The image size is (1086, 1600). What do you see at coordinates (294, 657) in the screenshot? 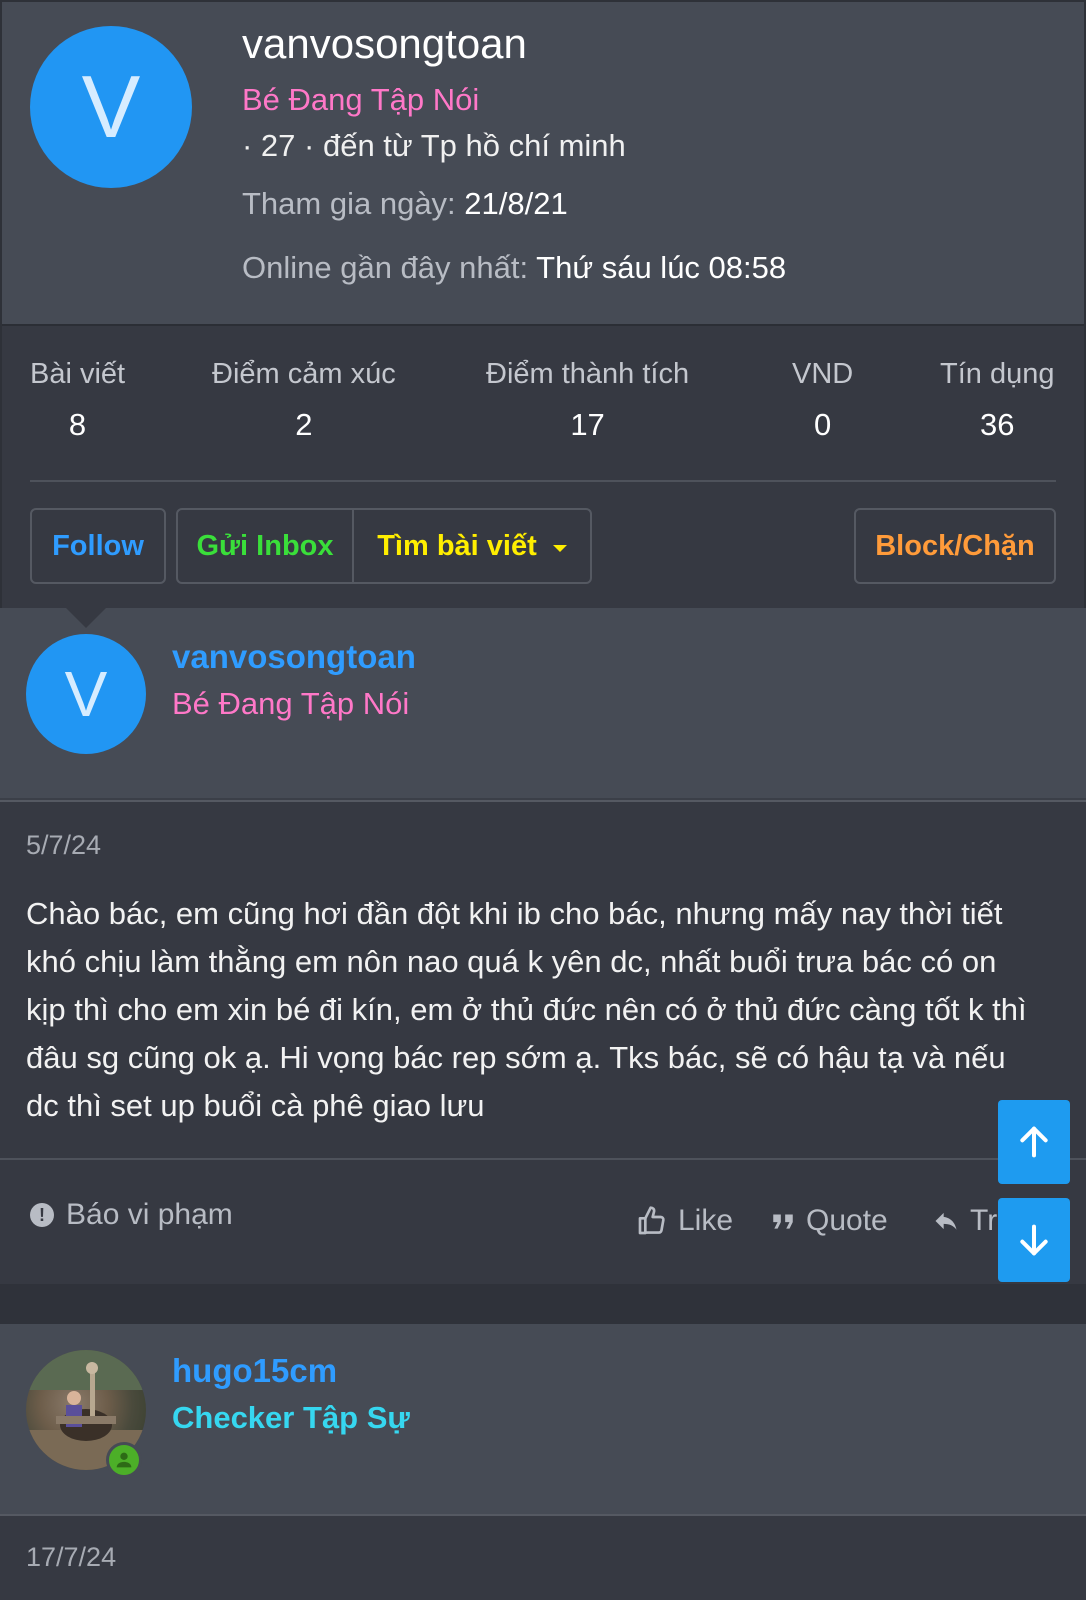
I see `message-username: vanvosongtoan` at bounding box center [294, 657].